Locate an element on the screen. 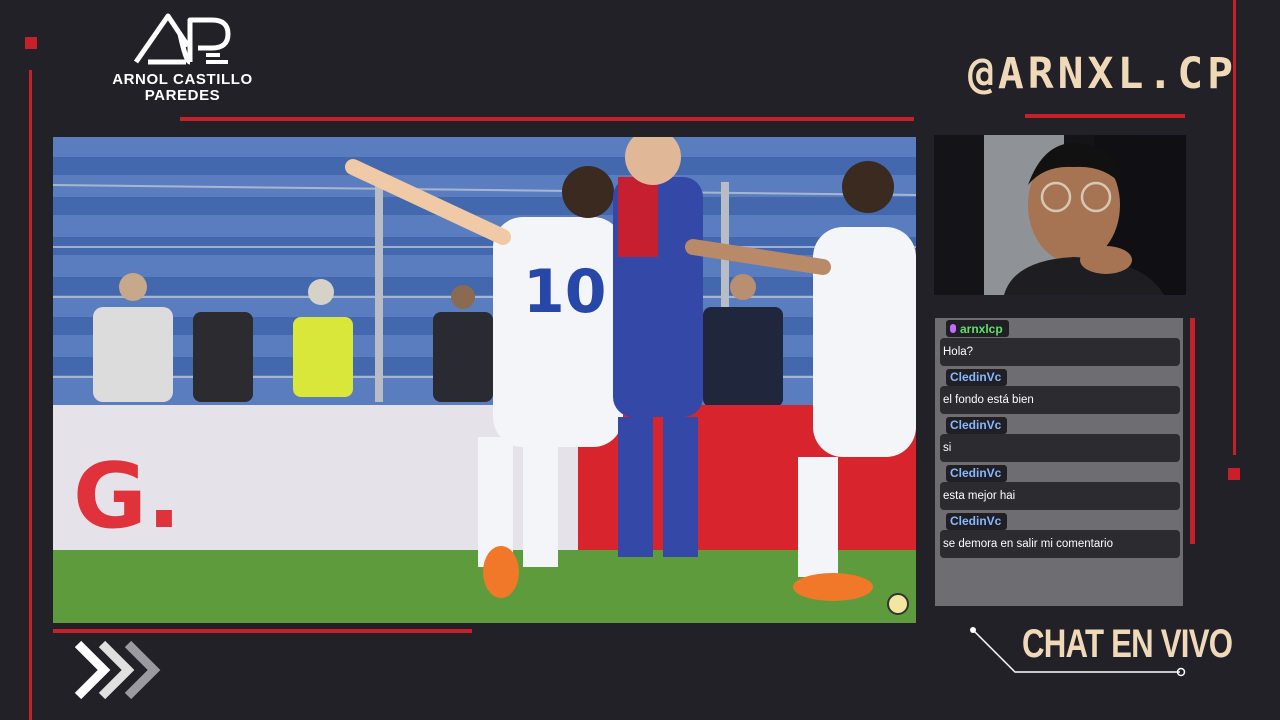  chat-message-text: se demora en salir mi comentario is located at coordinates (1060, 544).